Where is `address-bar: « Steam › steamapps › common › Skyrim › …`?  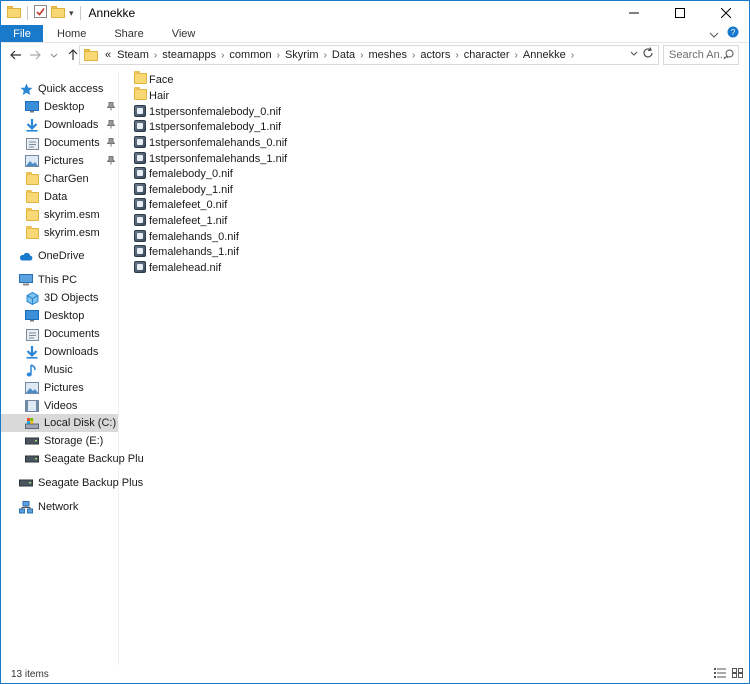 address-bar: « Steam › steamapps › common › Skyrim › … is located at coordinates (369, 55).